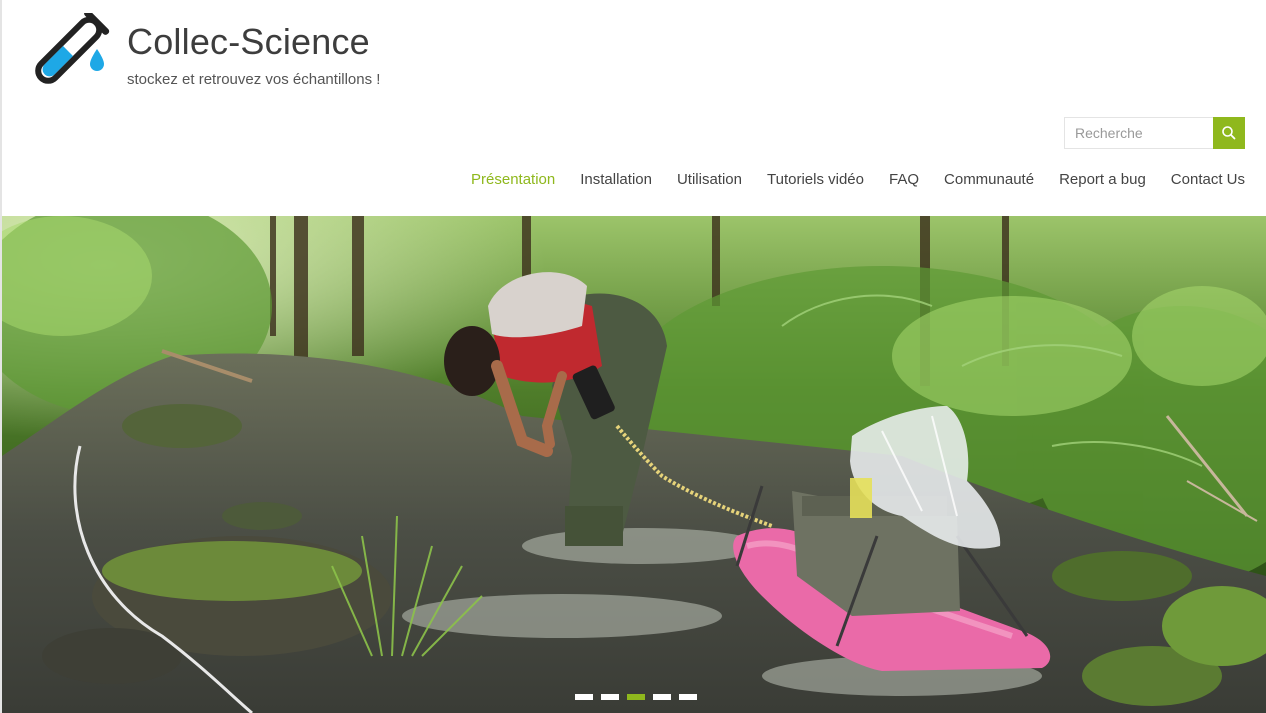 The height and width of the screenshot is (713, 1266). What do you see at coordinates (904, 180) in the screenshot?
I see `nav-item-faq: FAQ` at bounding box center [904, 180].